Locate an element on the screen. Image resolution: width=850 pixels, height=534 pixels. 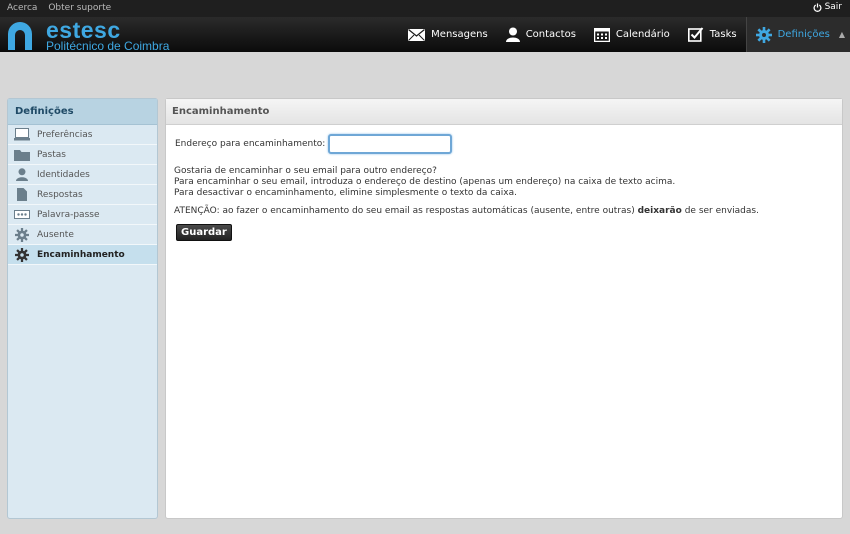
logo-text: estesc Politécnico de Coimbra is located at coordinates (108, 35).